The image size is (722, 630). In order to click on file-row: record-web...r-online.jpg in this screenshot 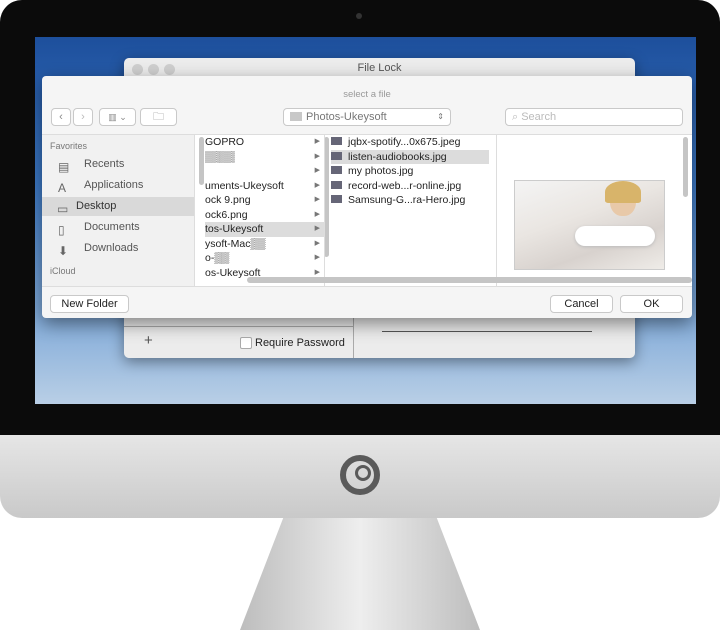, I will do `click(410, 186)`.